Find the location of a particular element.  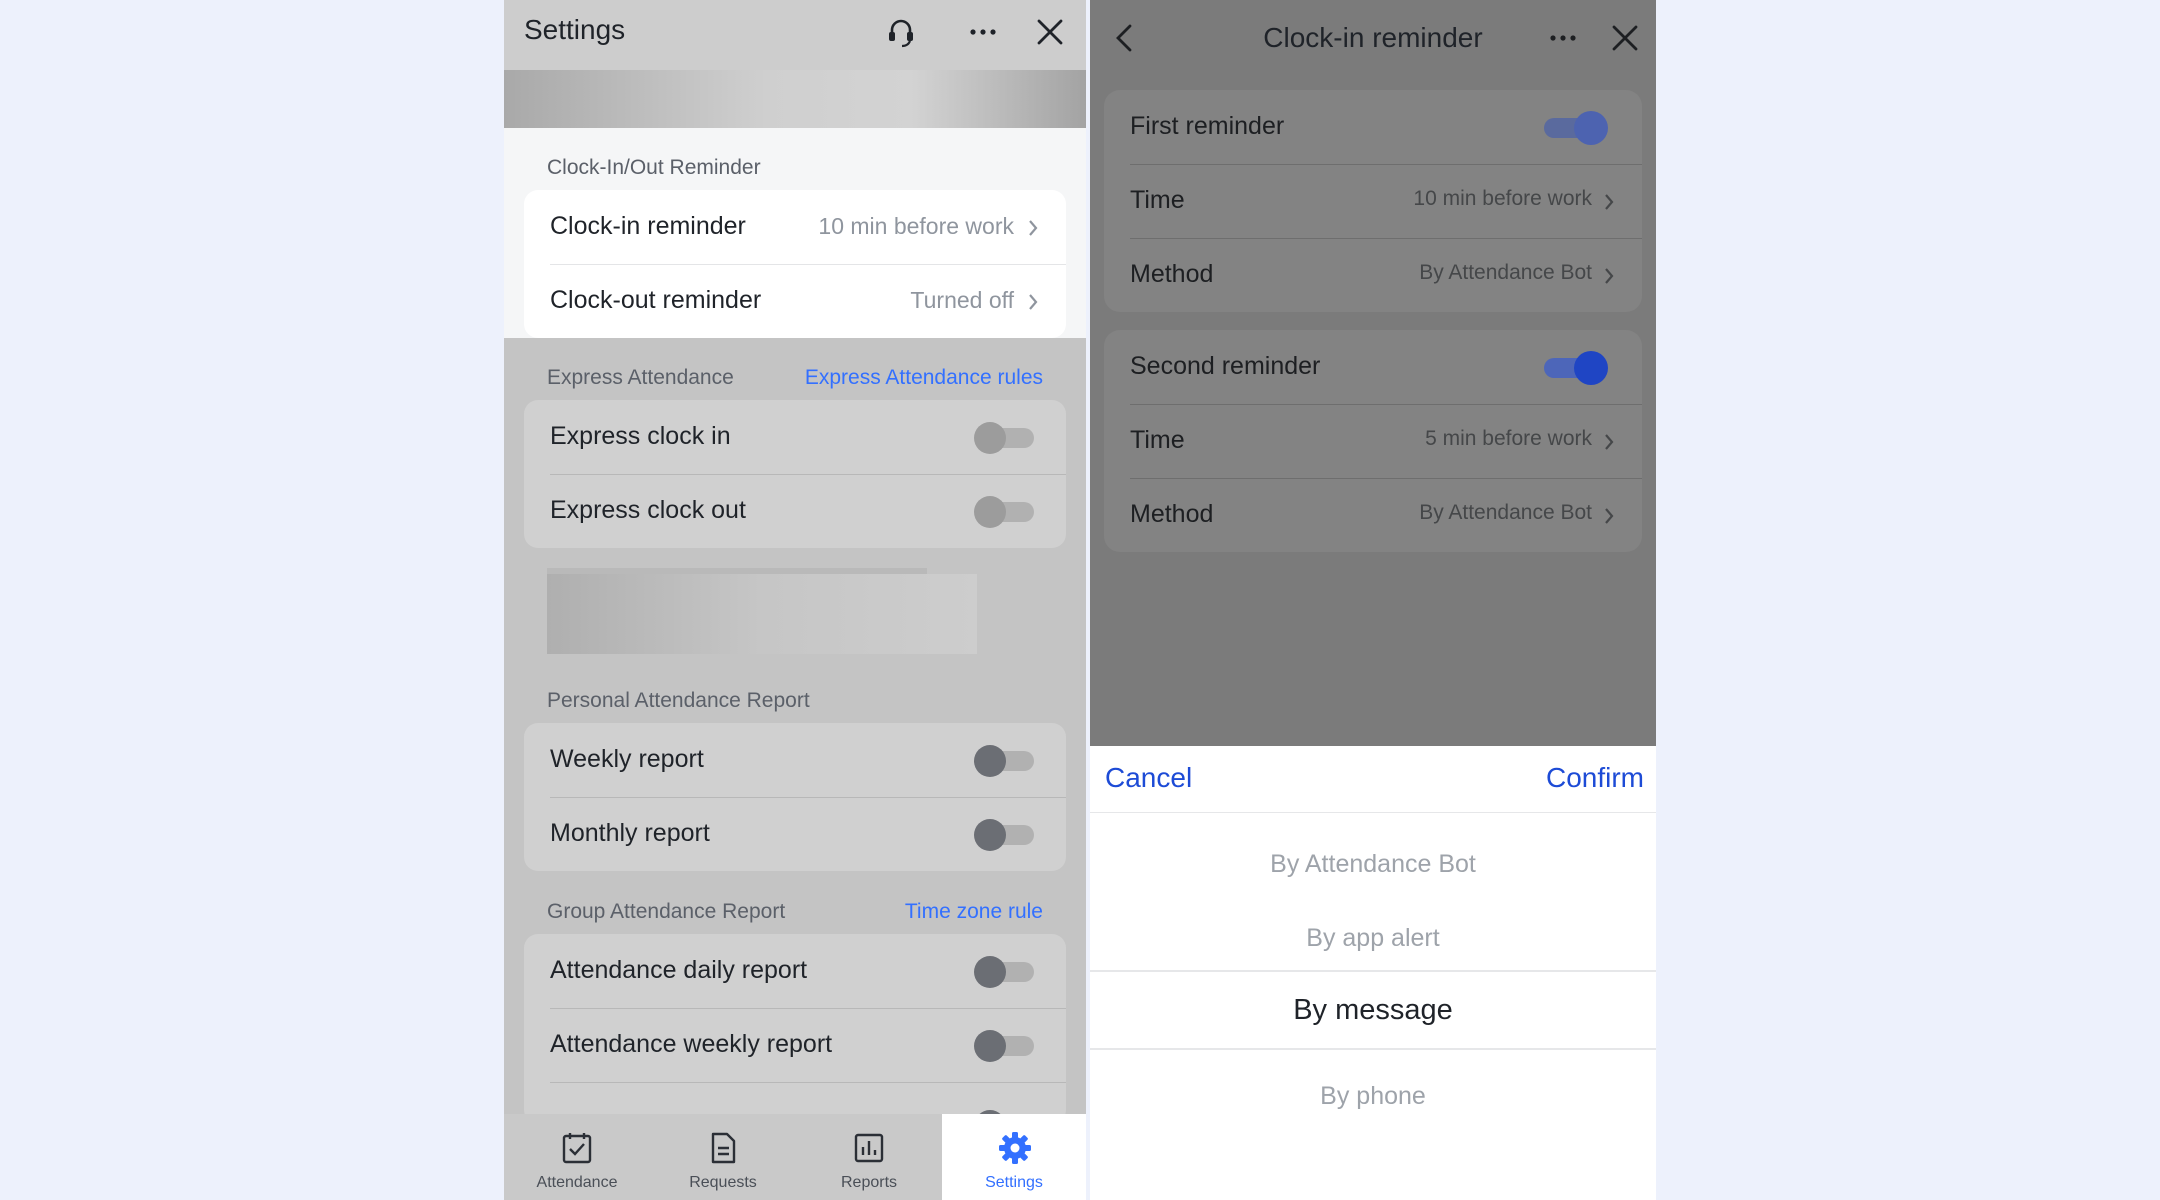

section-label-group-report: Group Attendance Report is located at coordinates (666, 911).